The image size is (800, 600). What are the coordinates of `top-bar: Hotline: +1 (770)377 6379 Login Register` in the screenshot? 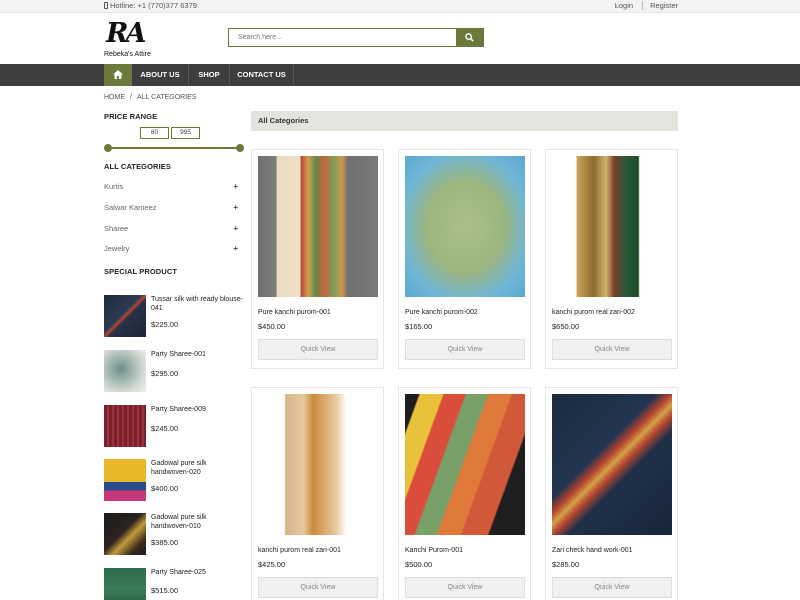 It's located at (400, 6).